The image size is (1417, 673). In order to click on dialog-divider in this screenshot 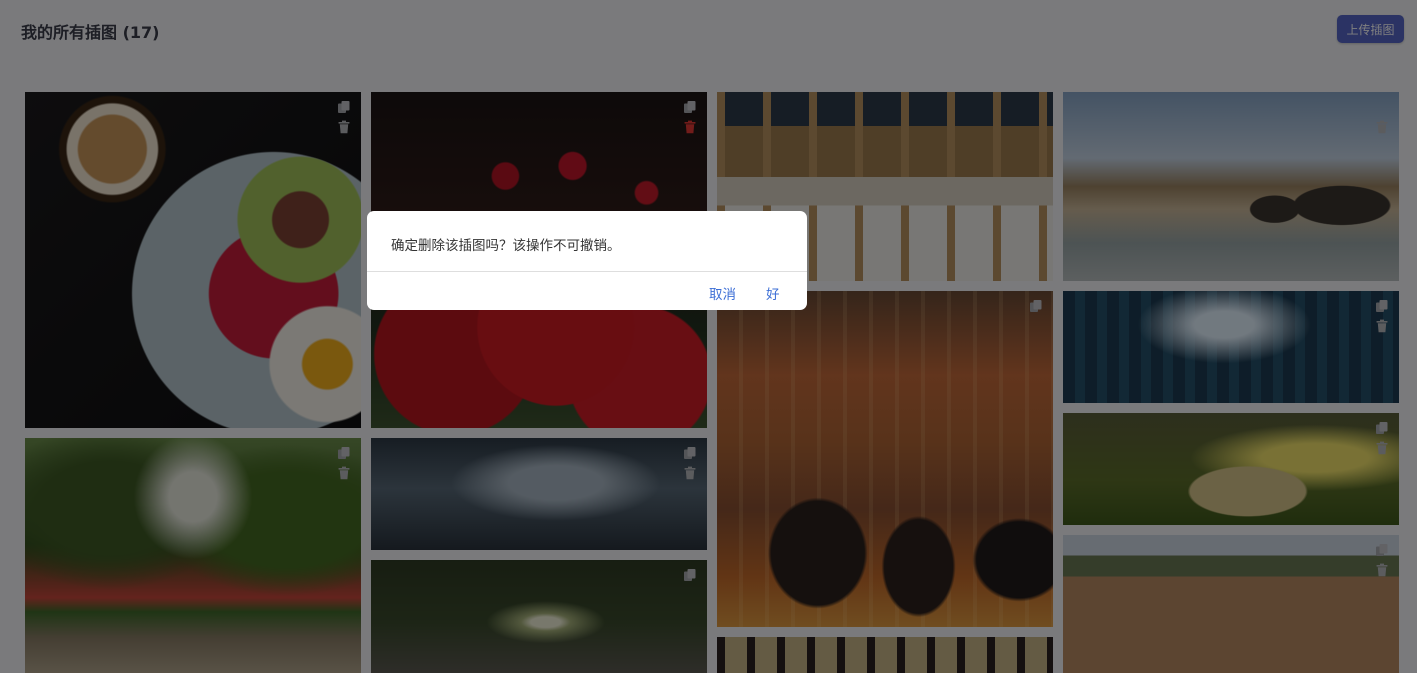, I will do `click(587, 271)`.